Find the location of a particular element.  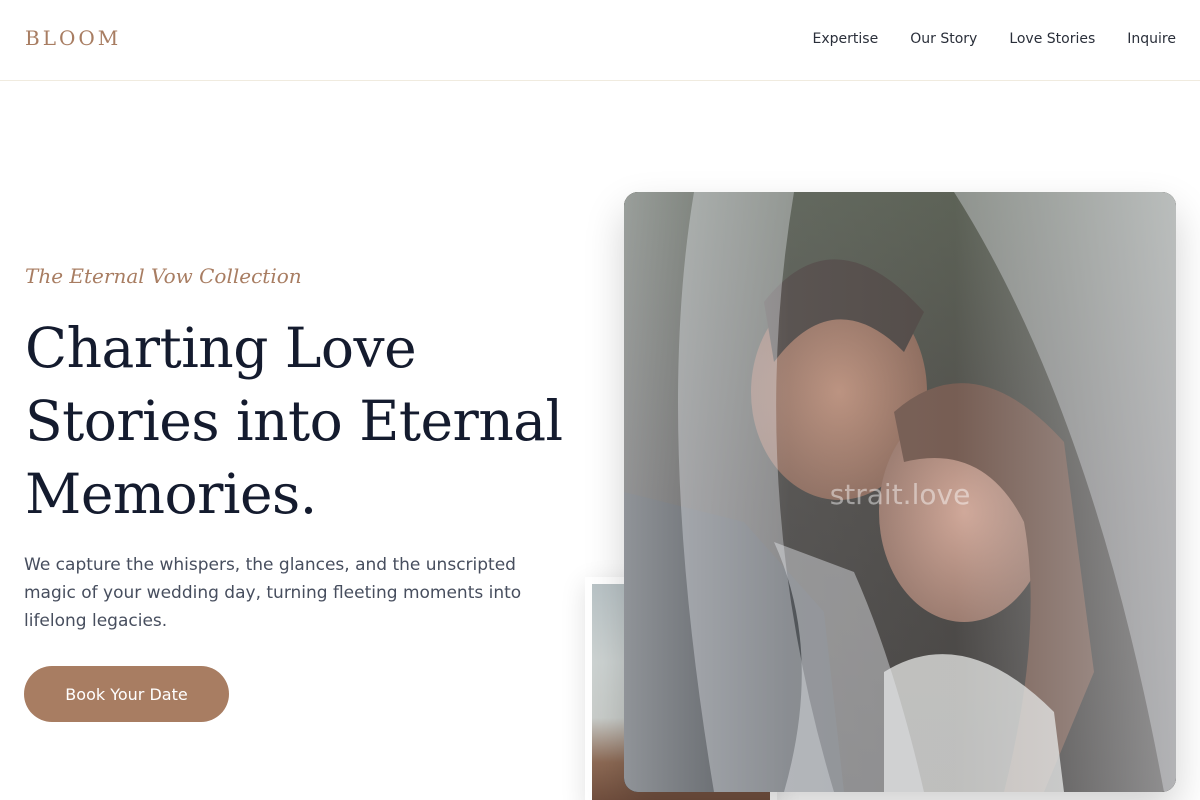

book-date-button: Book Your Date is located at coordinates (126, 694).